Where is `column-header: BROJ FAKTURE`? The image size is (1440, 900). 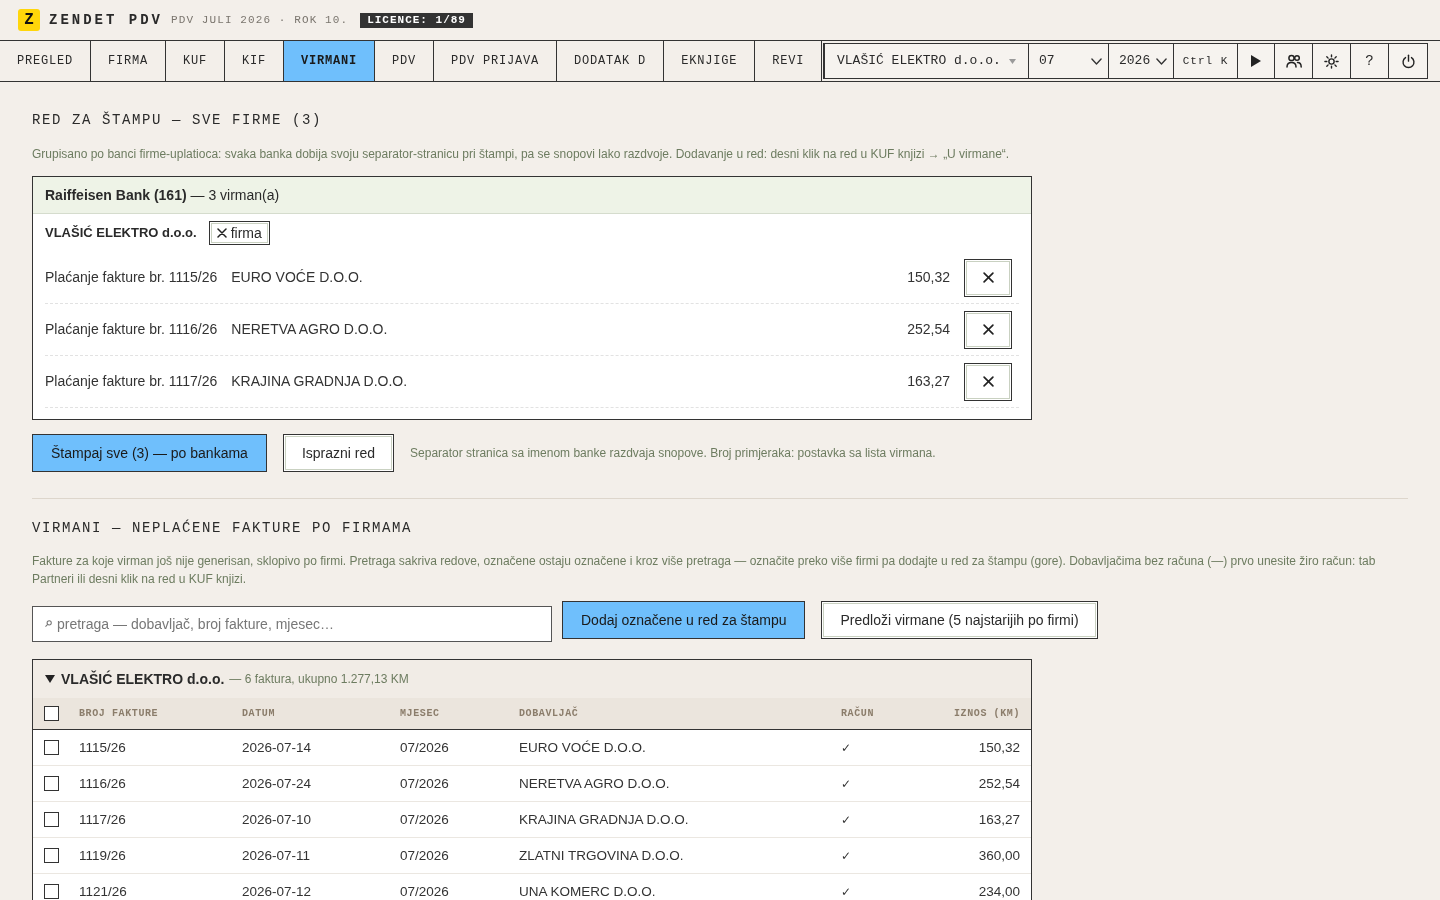
column-header: BROJ FAKTURE is located at coordinates (119, 713).